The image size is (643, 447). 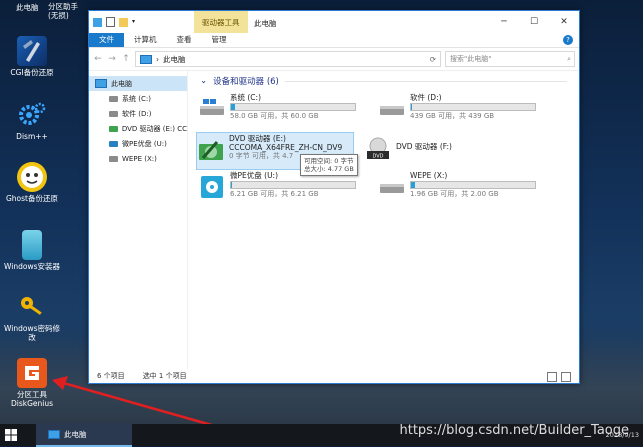 I want to click on diskgenius-icon, so click(x=32, y=373).